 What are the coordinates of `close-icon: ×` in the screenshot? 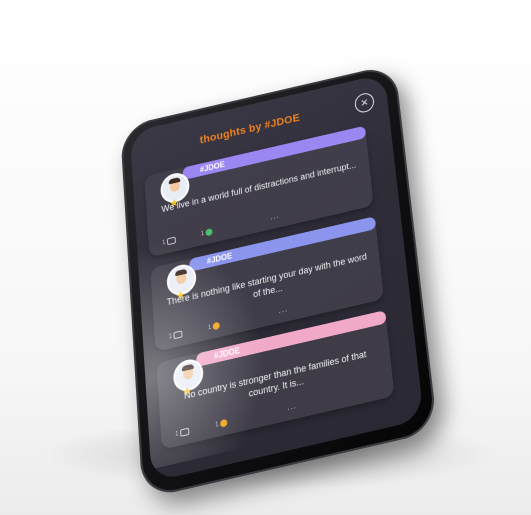 It's located at (364, 103).